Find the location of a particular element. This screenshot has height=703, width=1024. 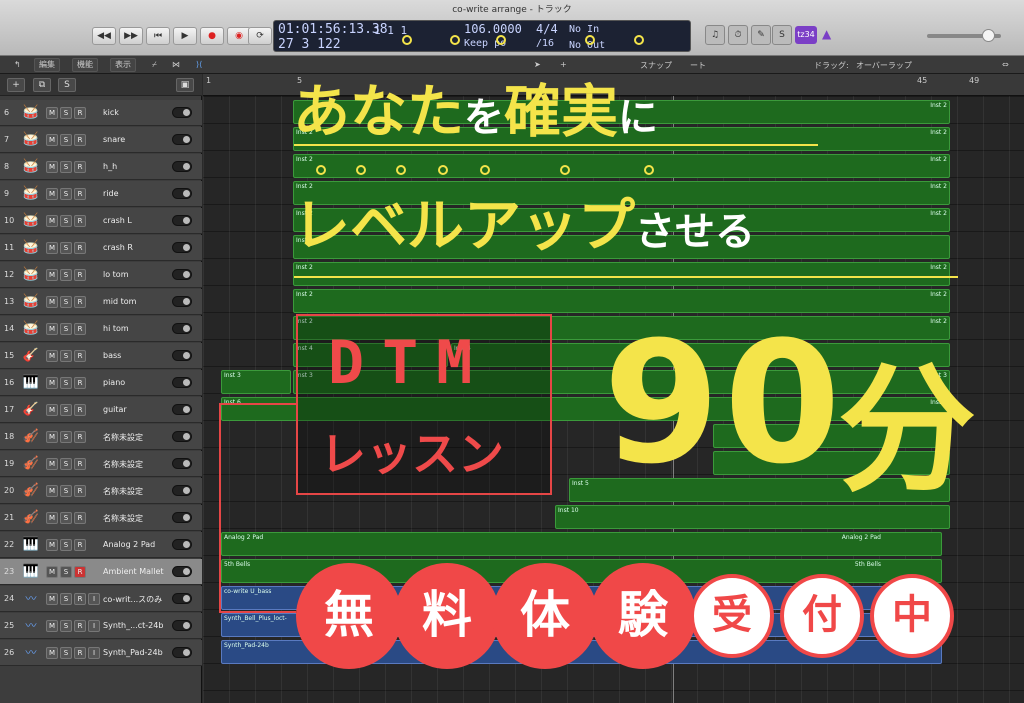

midi-region: Inst 3 is located at coordinates (256, 382).